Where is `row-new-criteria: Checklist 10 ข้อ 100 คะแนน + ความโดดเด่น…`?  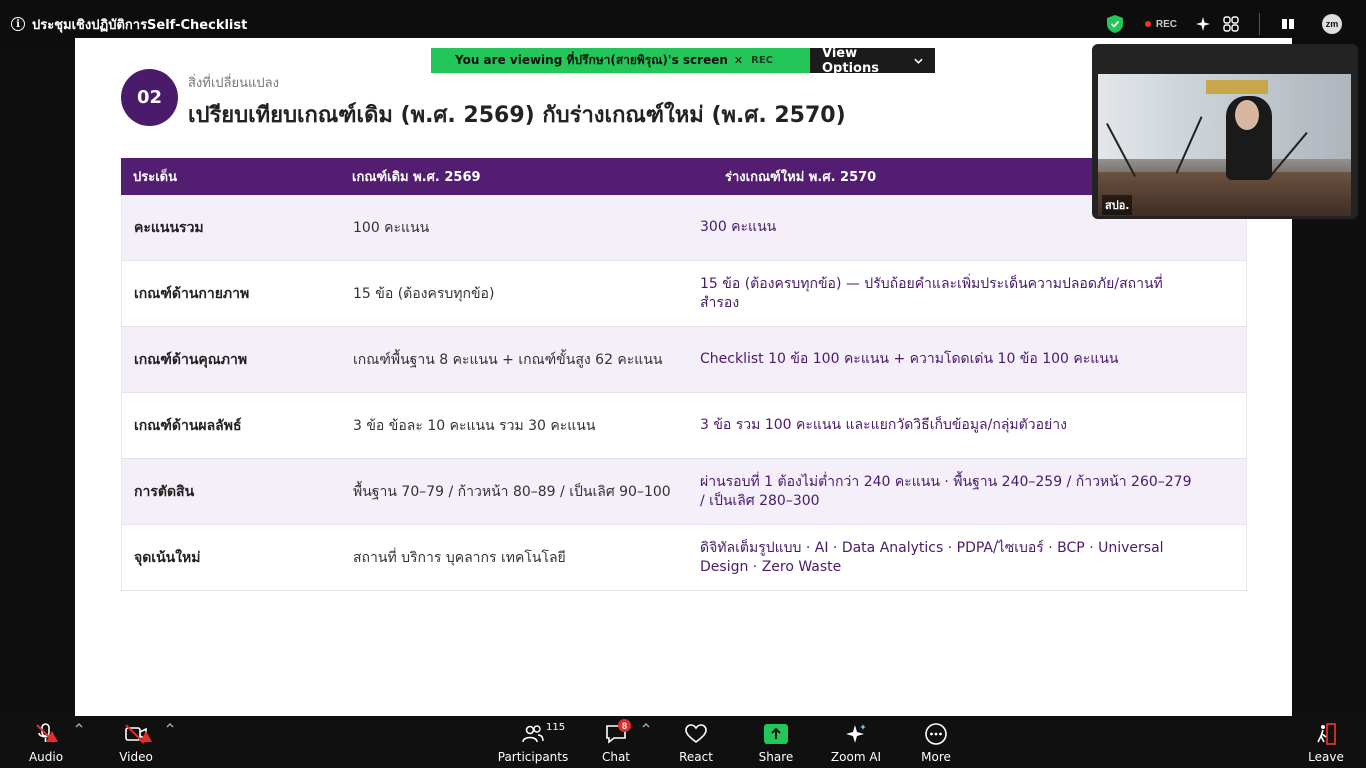 row-new-criteria: Checklist 10 ข้อ 100 คะแนน + ความโดดเด่น… is located at coordinates (909, 359).